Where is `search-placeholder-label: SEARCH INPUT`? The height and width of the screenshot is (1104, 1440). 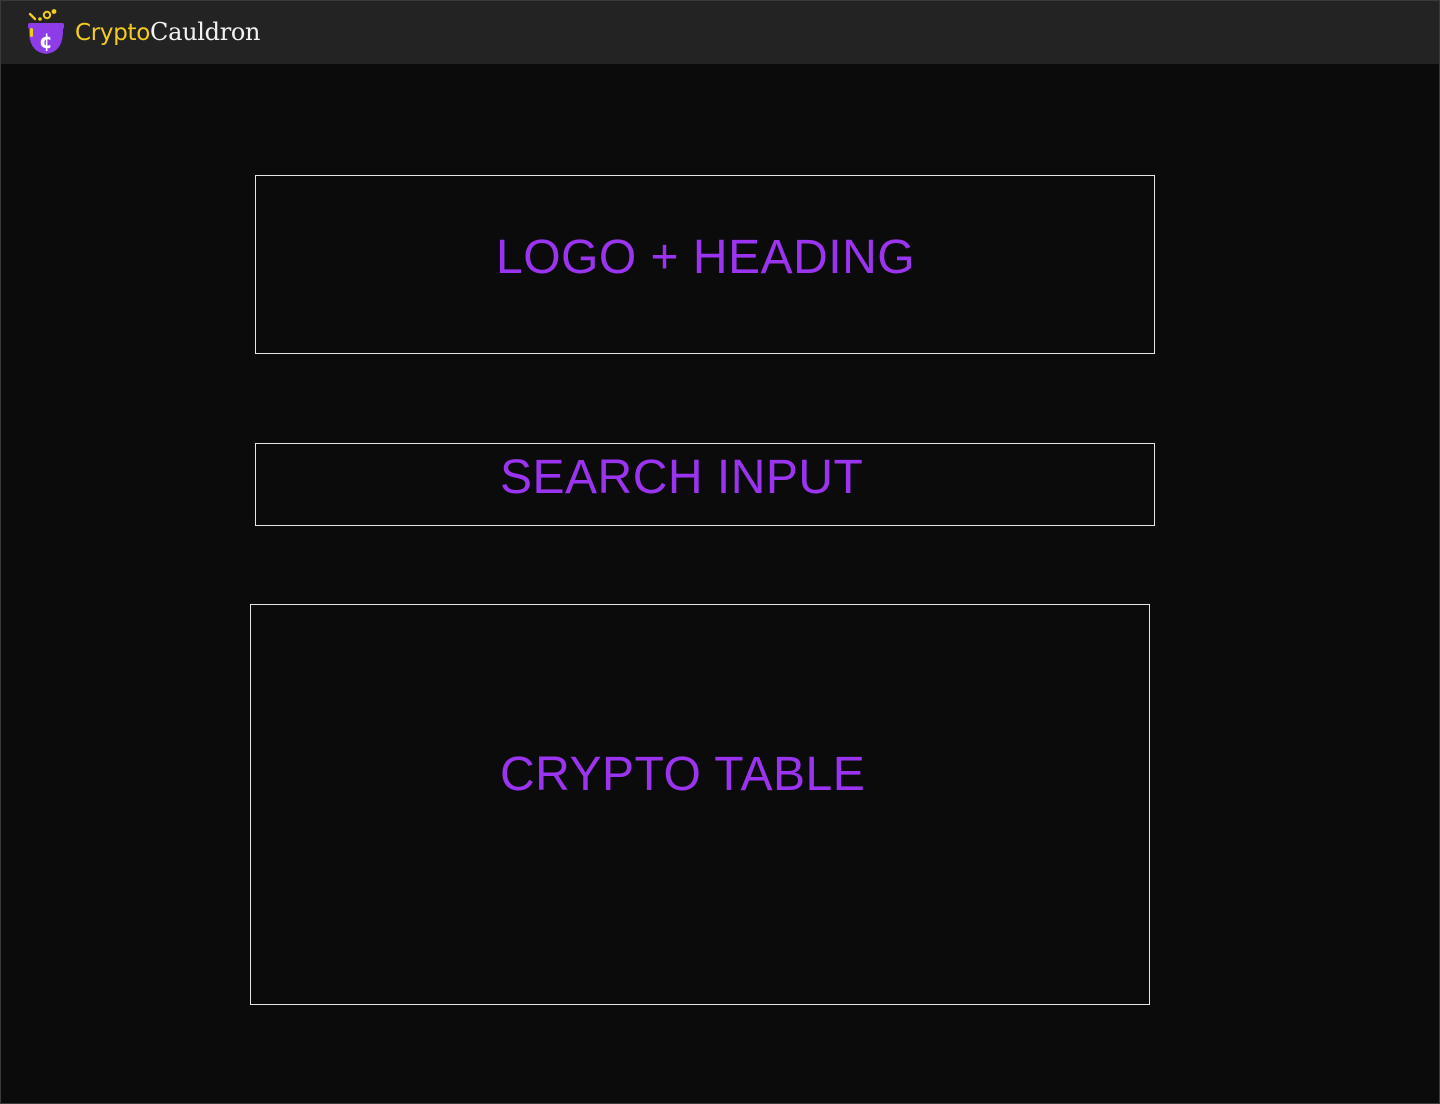
search-placeholder-label: SEARCH INPUT is located at coordinates (682, 477).